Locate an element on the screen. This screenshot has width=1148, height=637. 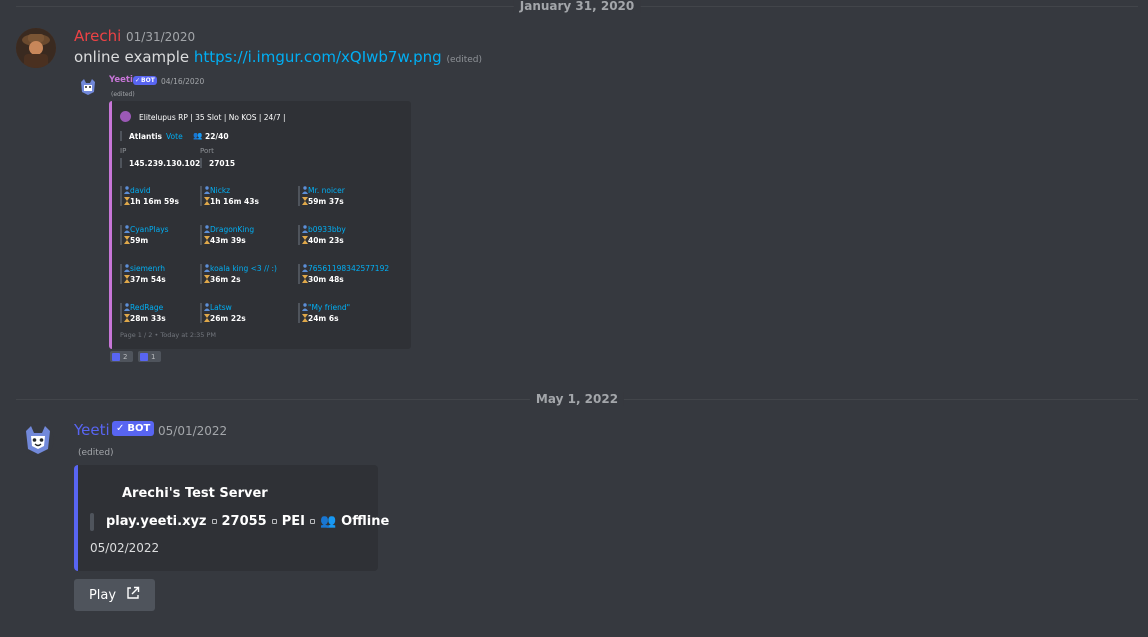
embed-date: 05/02/2022 is located at coordinates (125, 548).